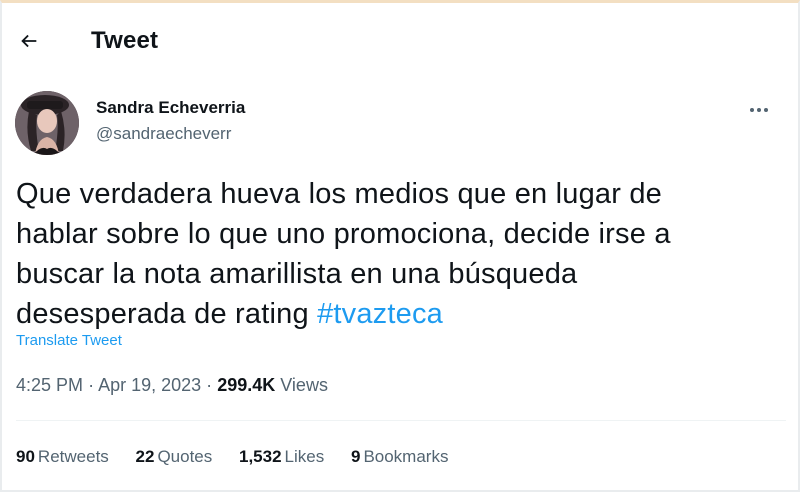 The width and height of the screenshot is (800, 492). What do you see at coordinates (406, 456) in the screenshot?
I see `bookmarks-label: Bookmarks` at bounding box center [406, 456].